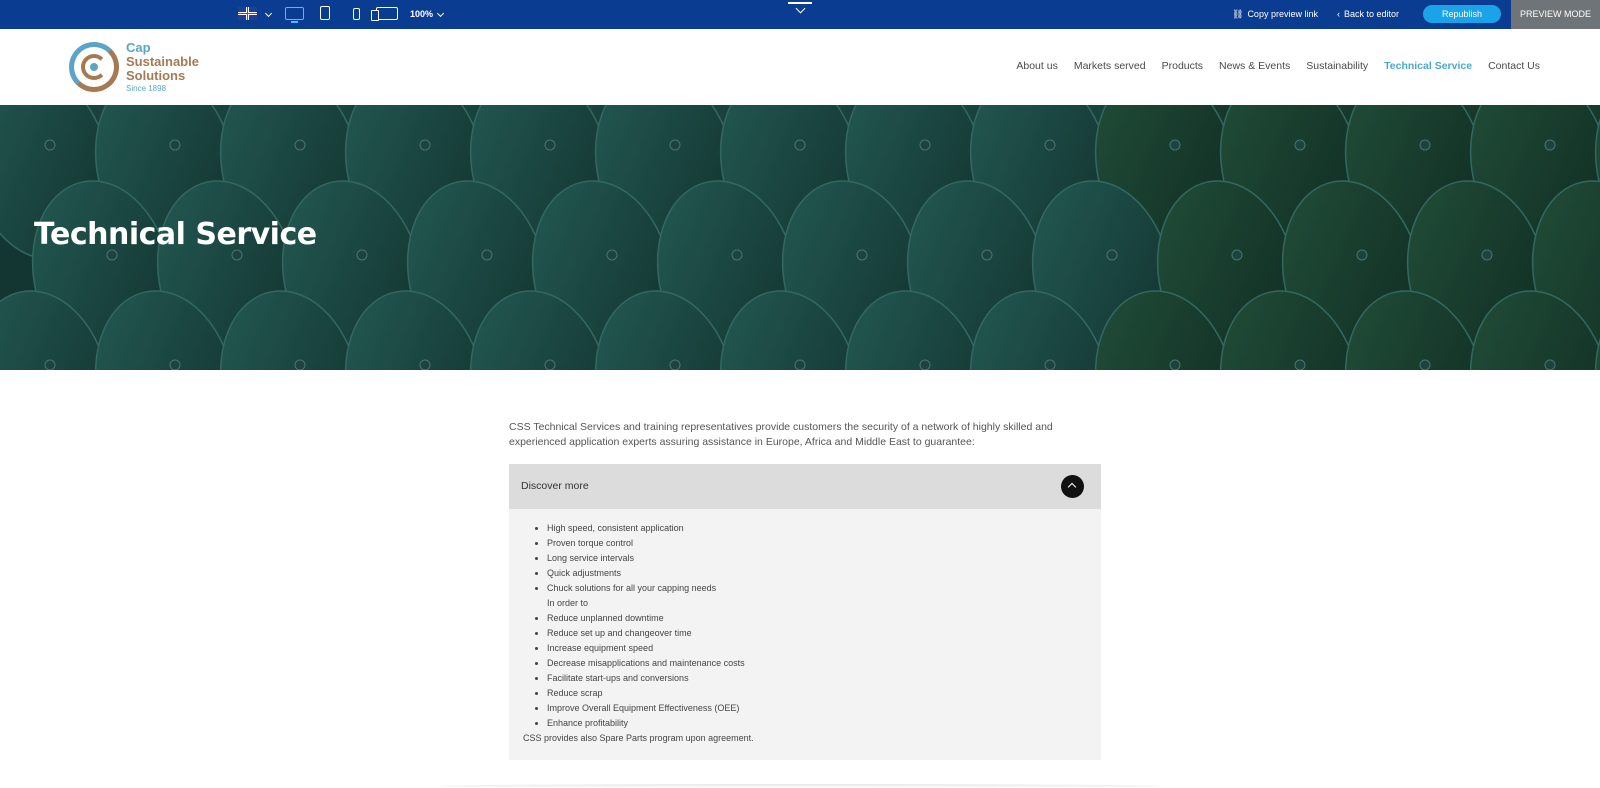  Describe the element at coordinates (1072, 486) in the screenshot. I see `chevron-up-icon` at that location.